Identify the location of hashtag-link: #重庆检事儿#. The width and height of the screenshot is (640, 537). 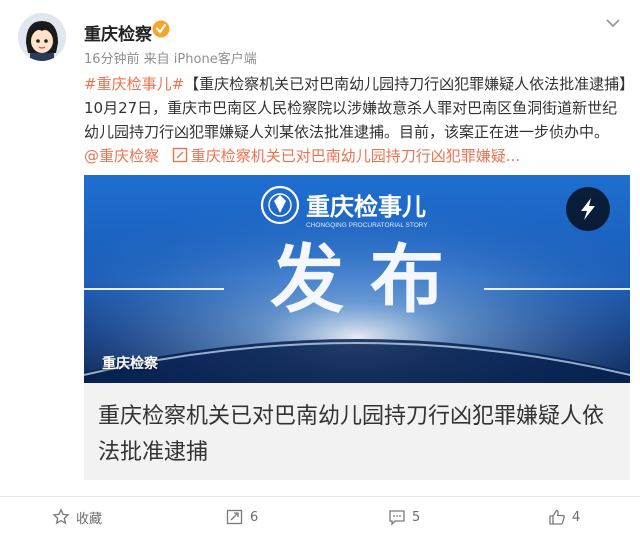
(134, 84).